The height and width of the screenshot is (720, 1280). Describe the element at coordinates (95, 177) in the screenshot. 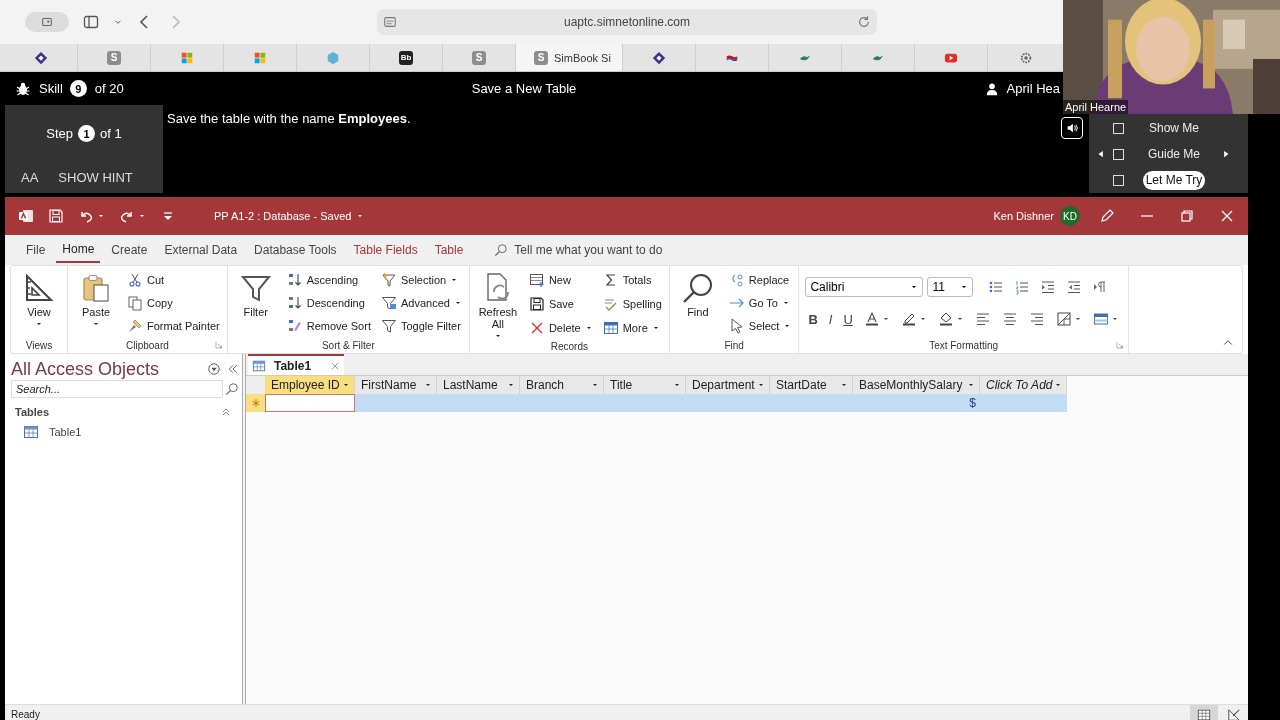

I see `show-hint-button: SHOW HINT` at that location.